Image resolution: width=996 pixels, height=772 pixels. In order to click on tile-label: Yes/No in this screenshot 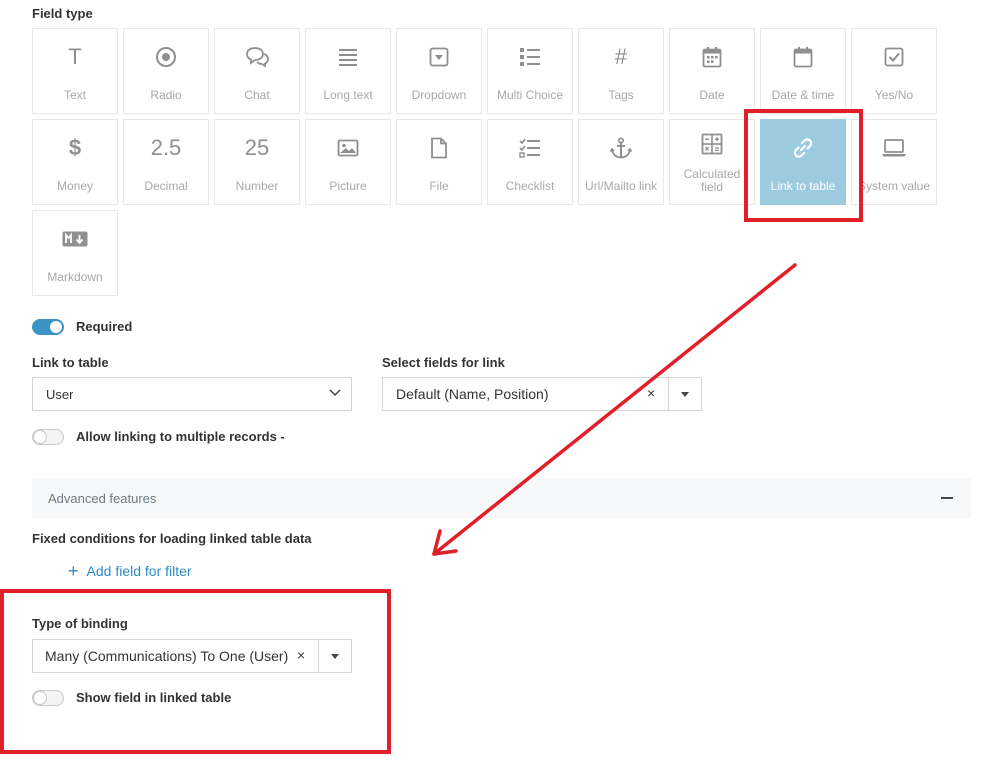, I will do `click(894, 95)`.